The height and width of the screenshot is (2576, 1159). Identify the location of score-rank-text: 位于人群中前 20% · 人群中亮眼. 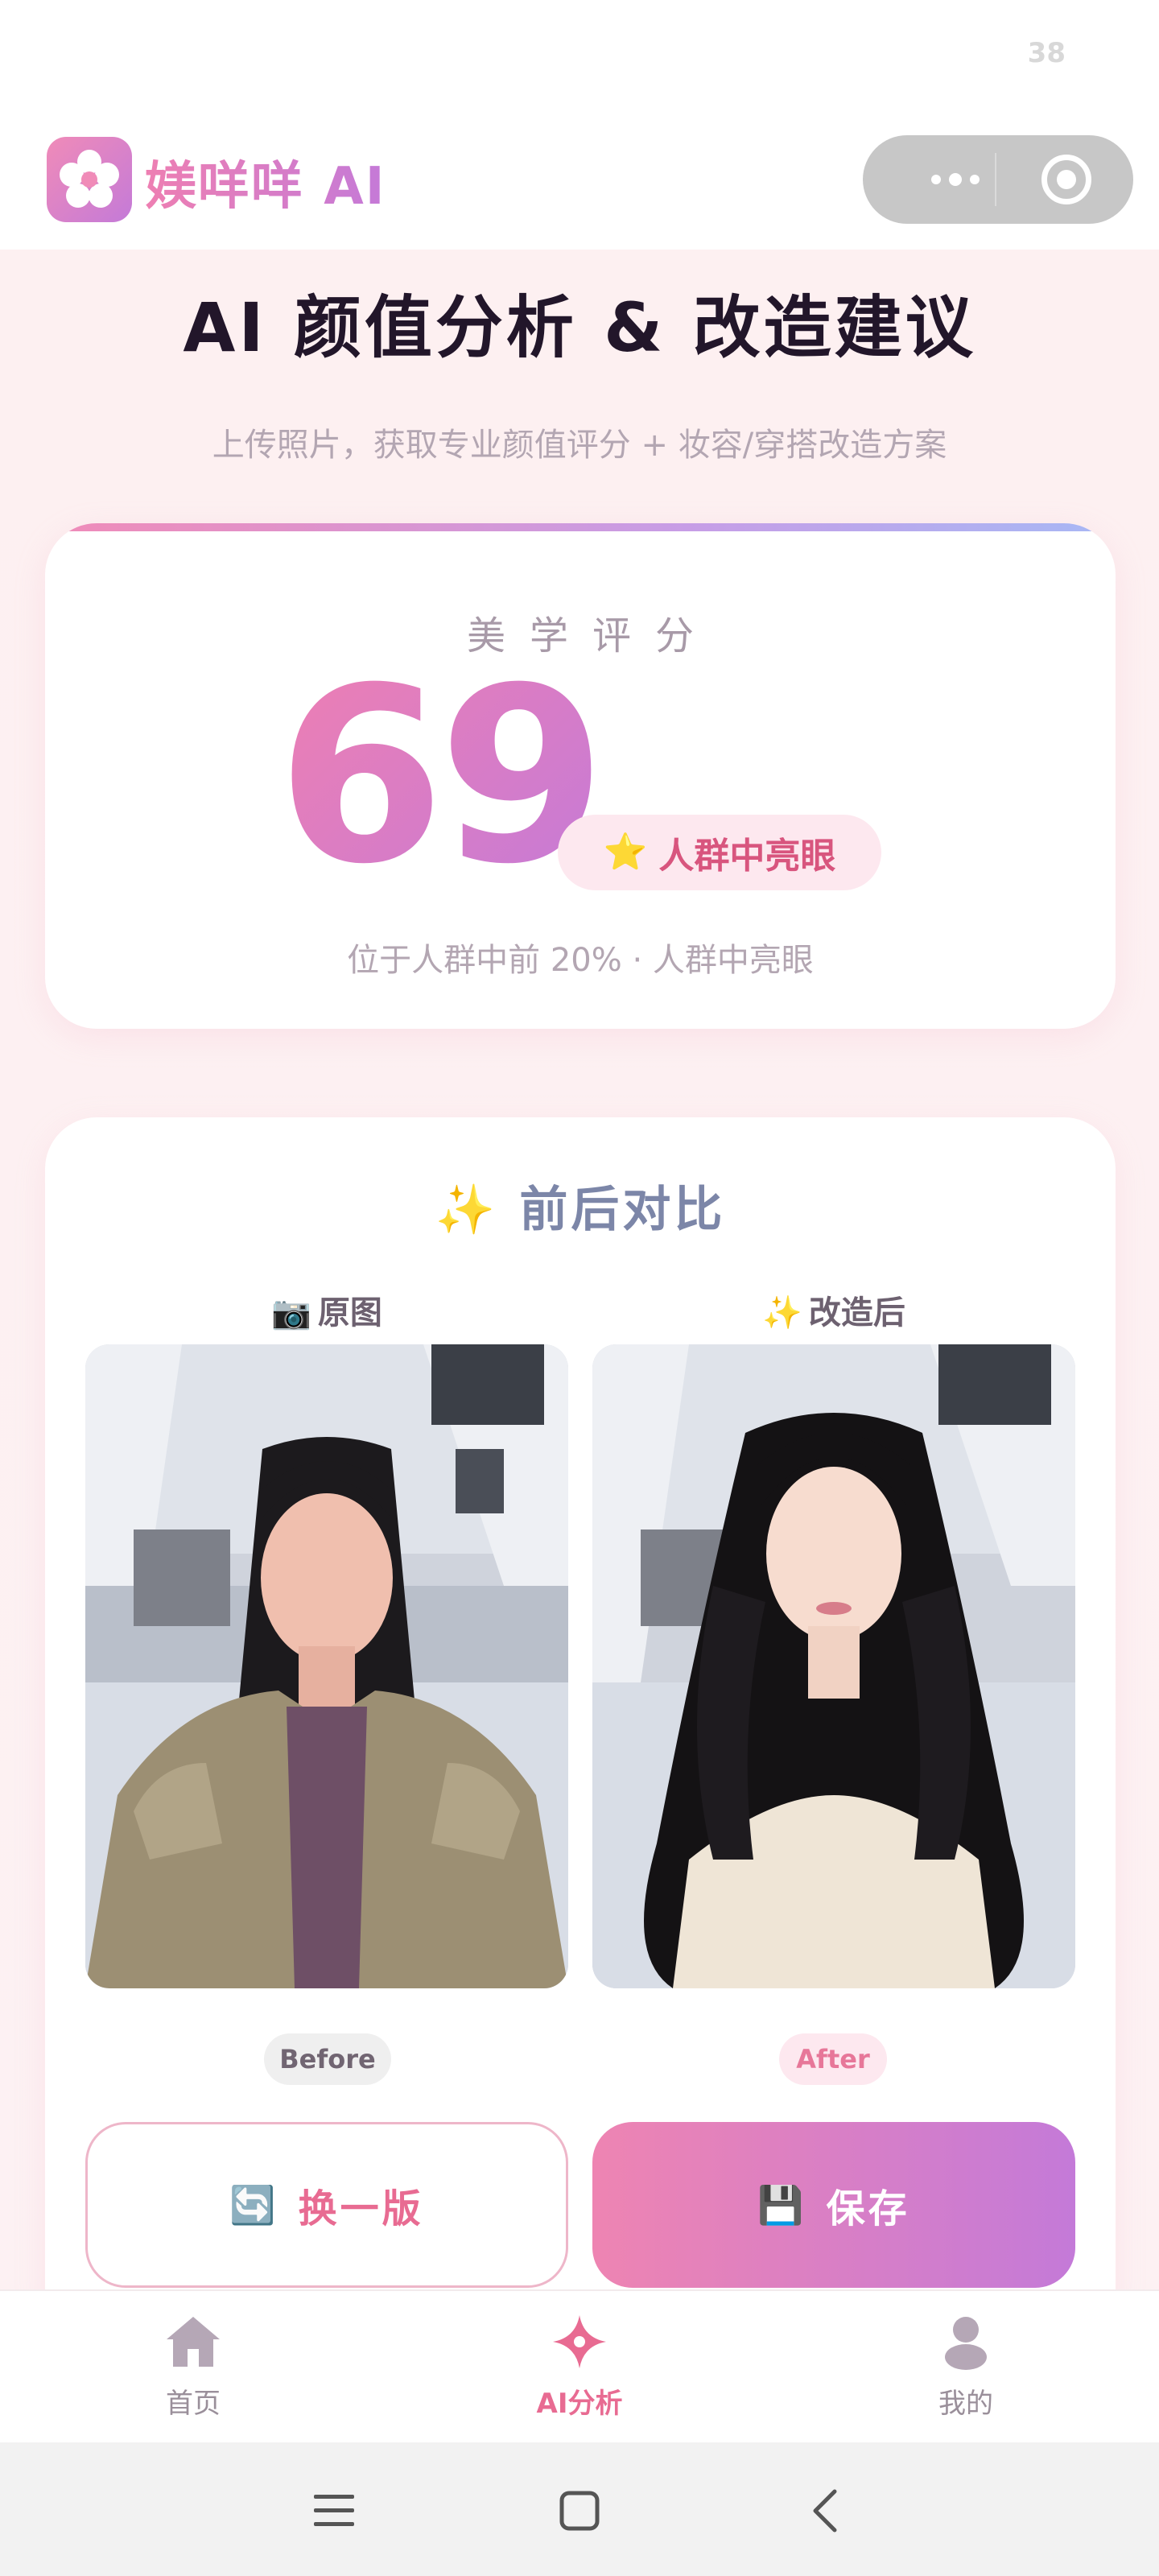
(580, 960).